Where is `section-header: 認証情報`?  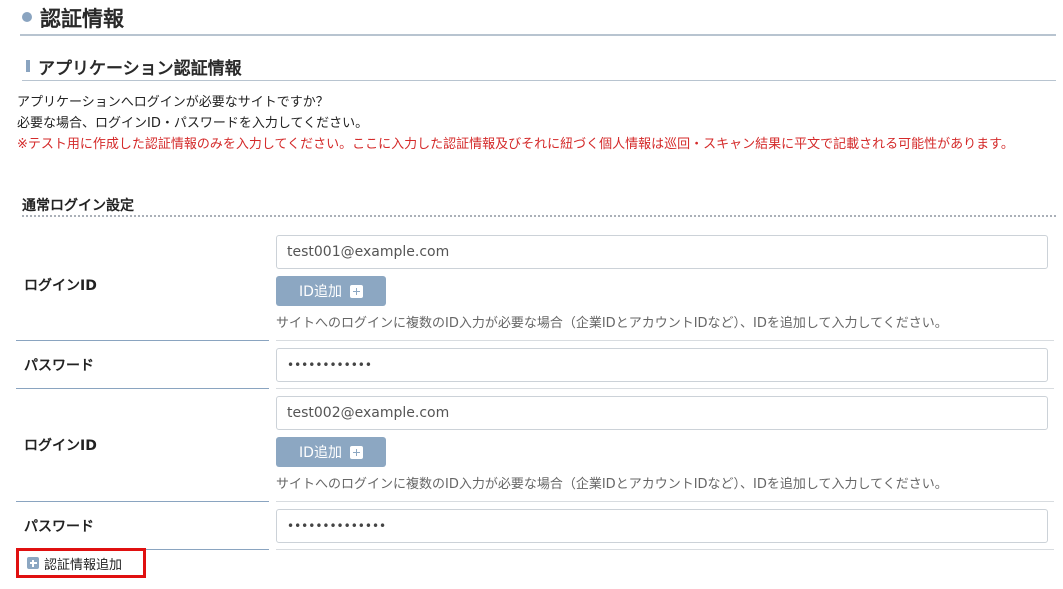 section-header: 認証情報 is located at coordinates (538, 18).